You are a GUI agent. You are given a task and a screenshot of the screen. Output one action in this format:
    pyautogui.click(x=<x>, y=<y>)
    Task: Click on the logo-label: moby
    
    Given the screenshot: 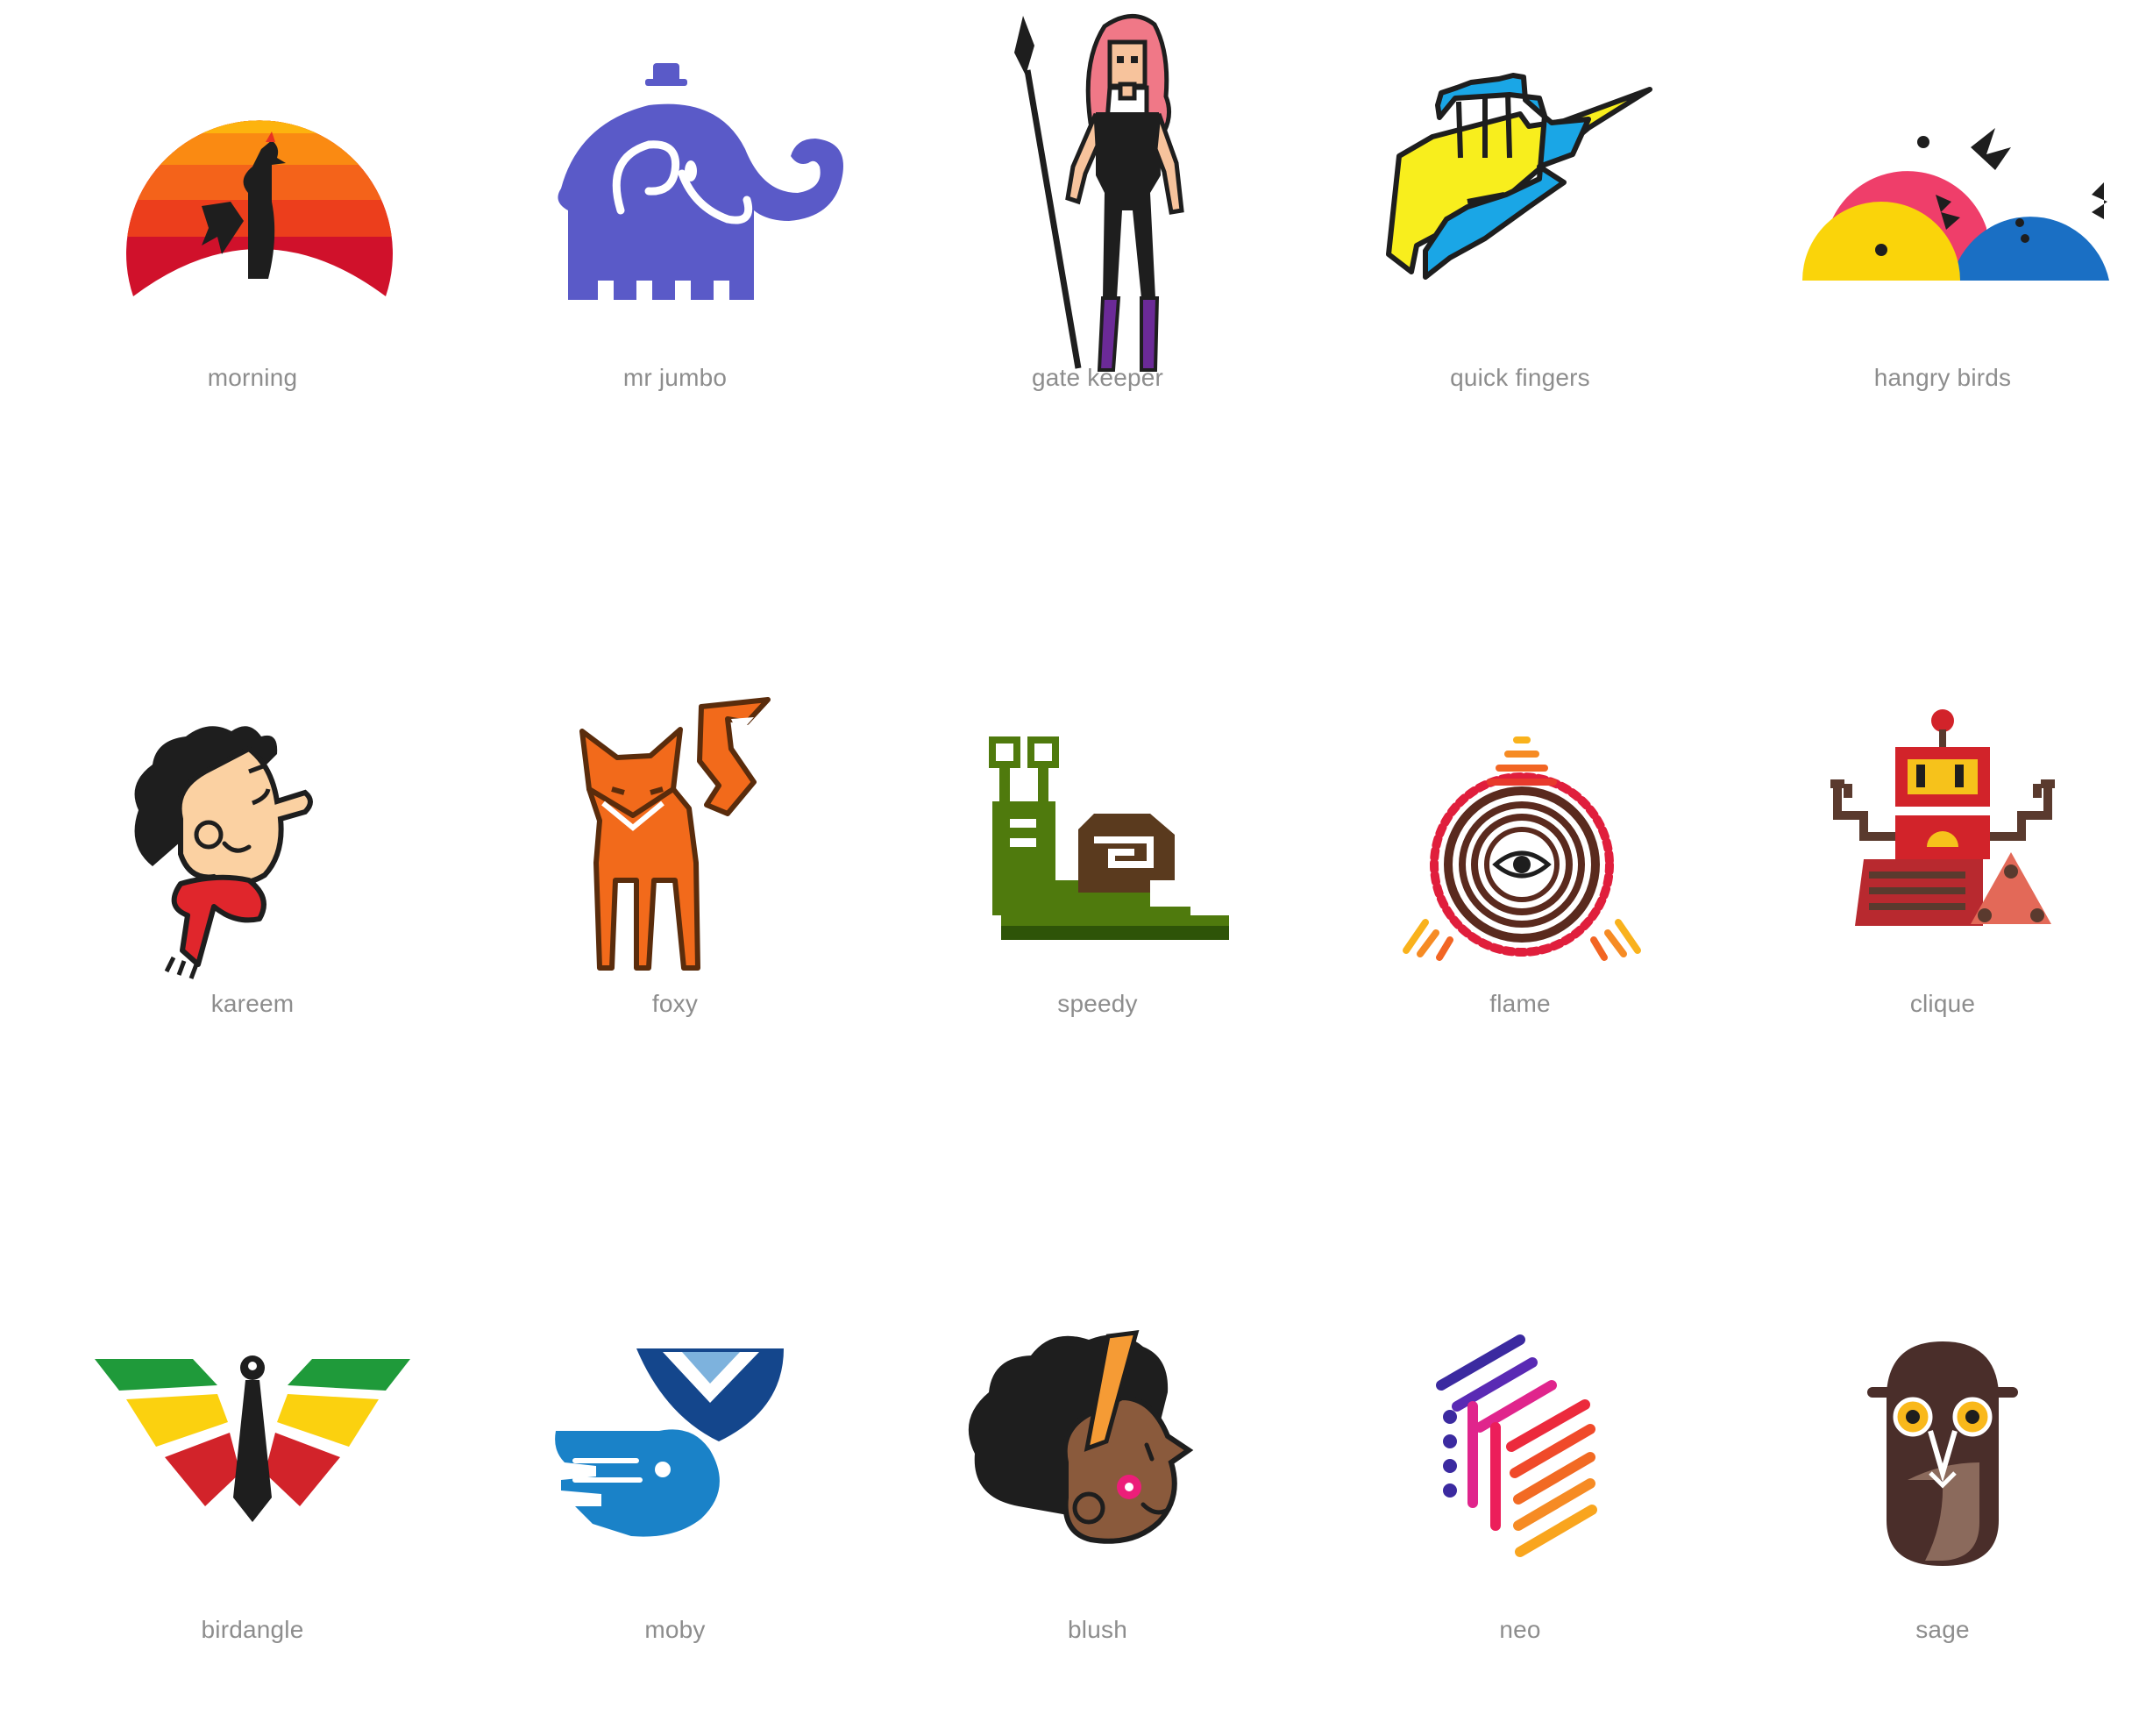 What is the action you would take?
    pyautogui.click(x=675, y=1629)
    